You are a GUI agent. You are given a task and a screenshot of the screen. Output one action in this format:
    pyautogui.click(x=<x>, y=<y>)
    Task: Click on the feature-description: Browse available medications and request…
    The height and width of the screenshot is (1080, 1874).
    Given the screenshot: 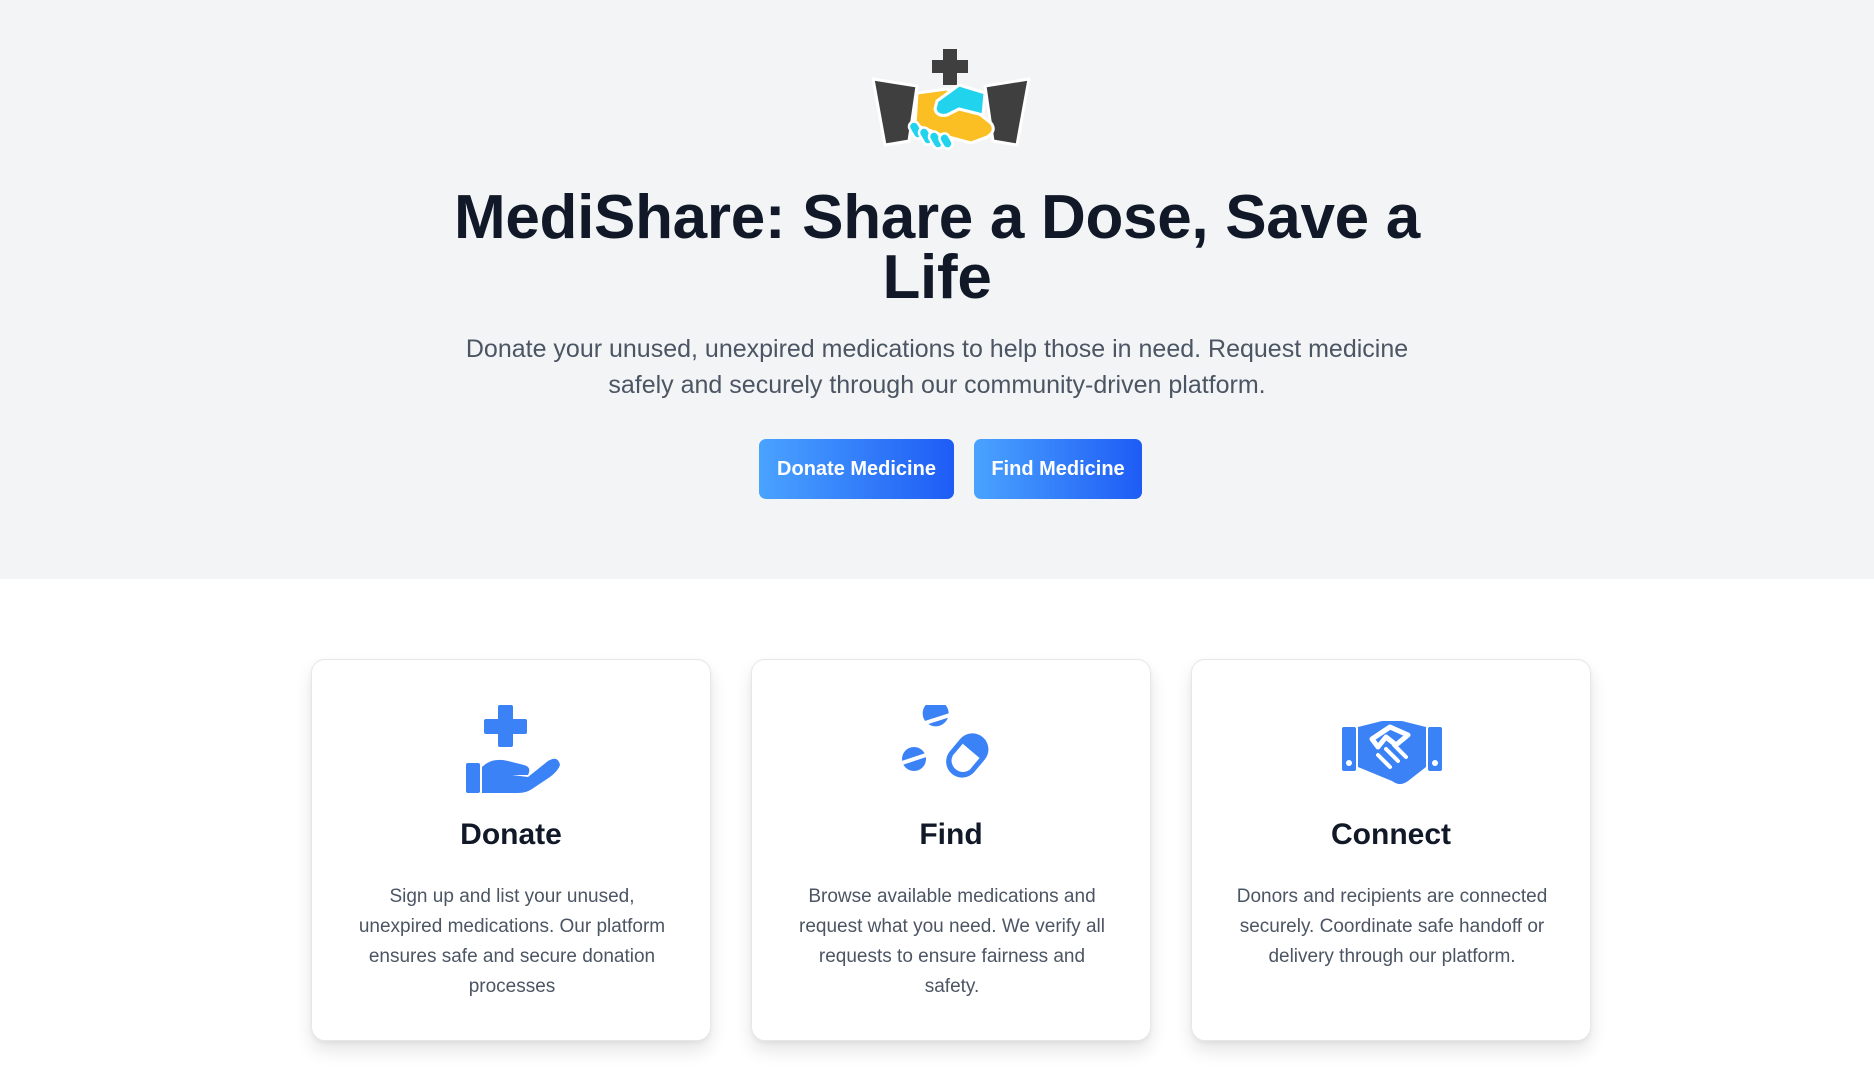 What is the action you would take?
    pyautogui.click(x=952, y=941)
    